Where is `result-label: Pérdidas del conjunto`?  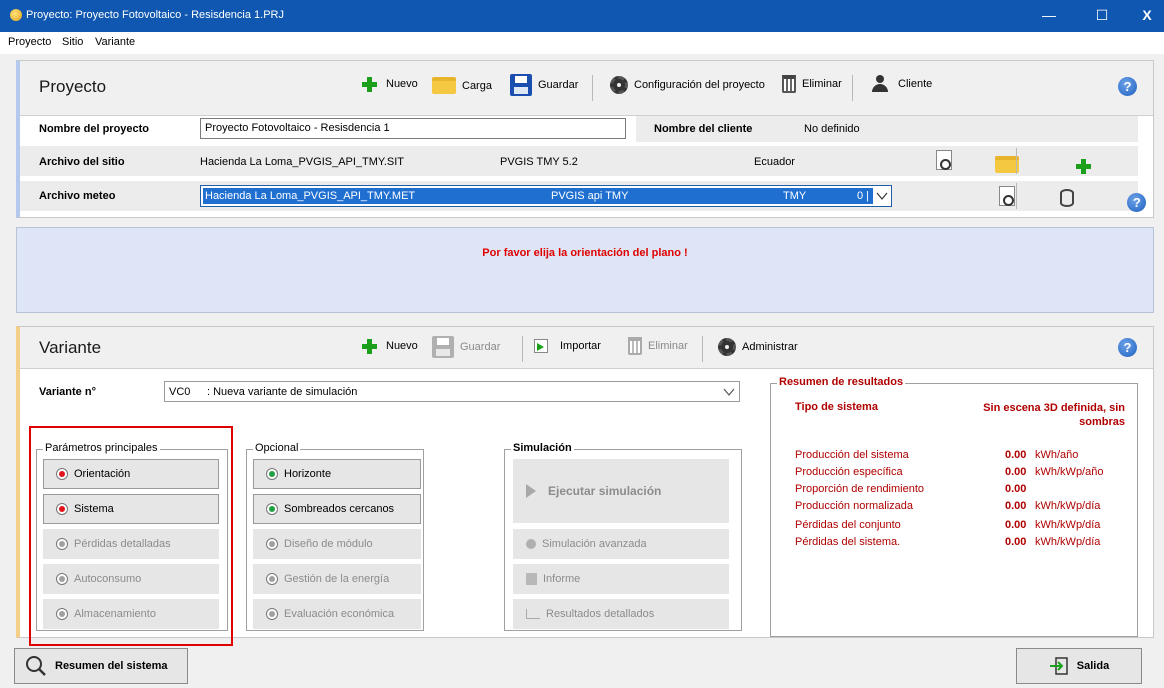 result-label: Pérdidas del conjunto is located at coordinates (848, 525).